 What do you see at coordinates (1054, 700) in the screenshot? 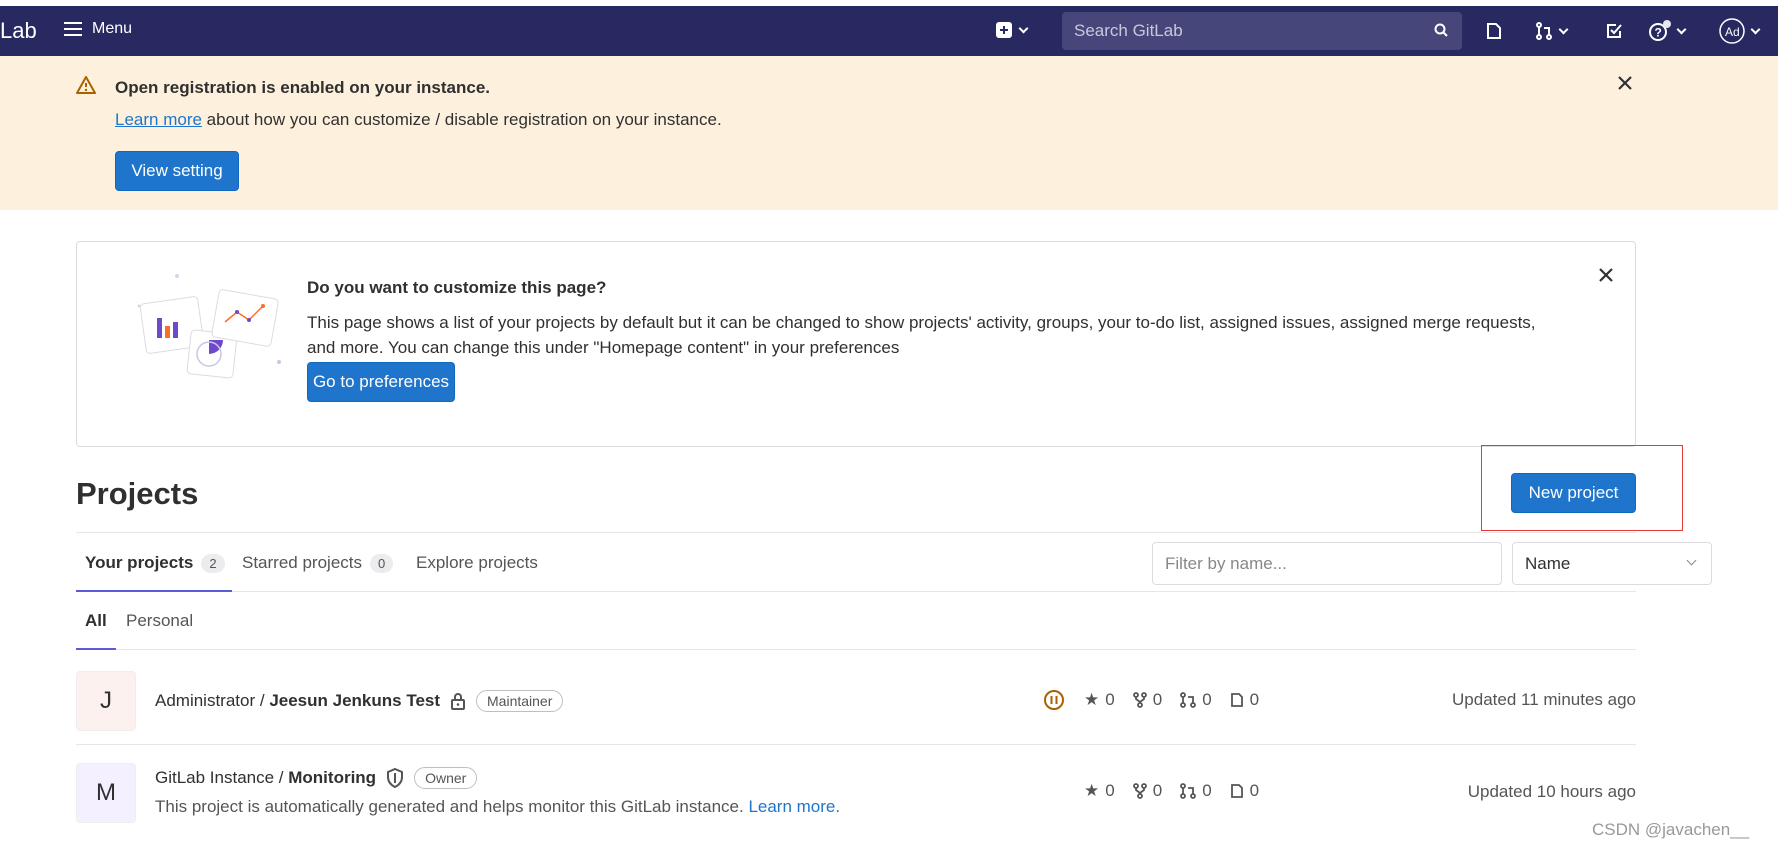
I see `pipeline-paused-icon` at bounding box center [1054, 700].